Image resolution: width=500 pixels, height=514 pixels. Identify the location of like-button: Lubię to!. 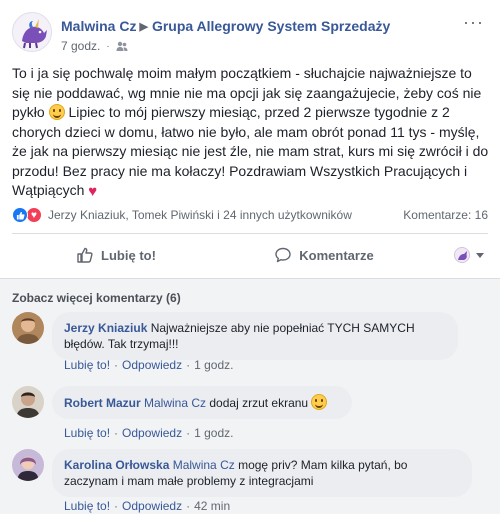
(116, 255).